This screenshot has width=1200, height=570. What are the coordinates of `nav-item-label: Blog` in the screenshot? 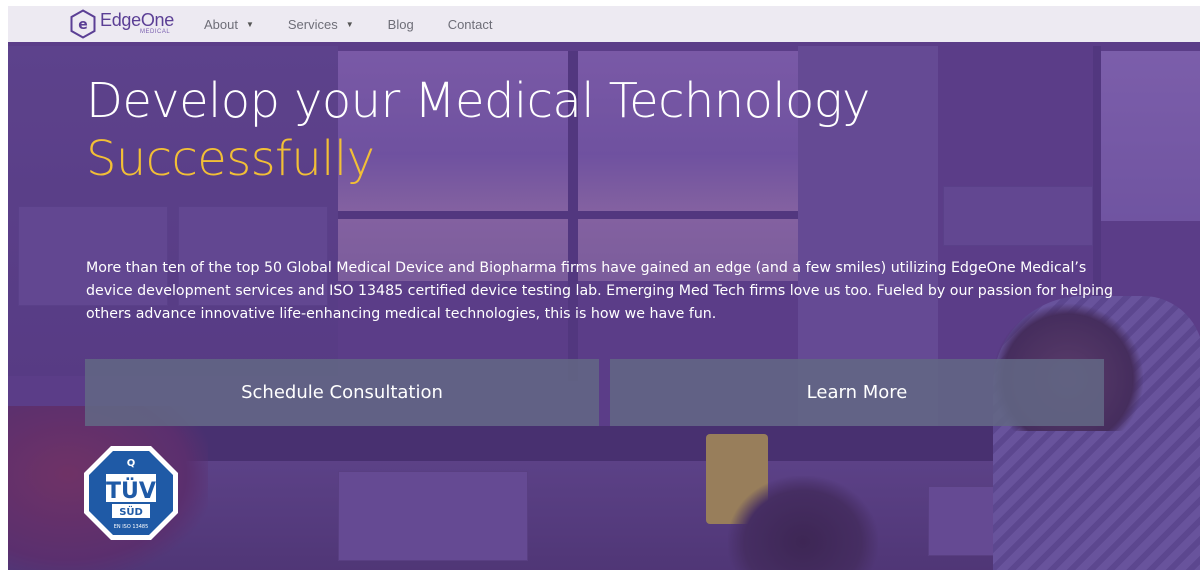 It's located at (400, 24).